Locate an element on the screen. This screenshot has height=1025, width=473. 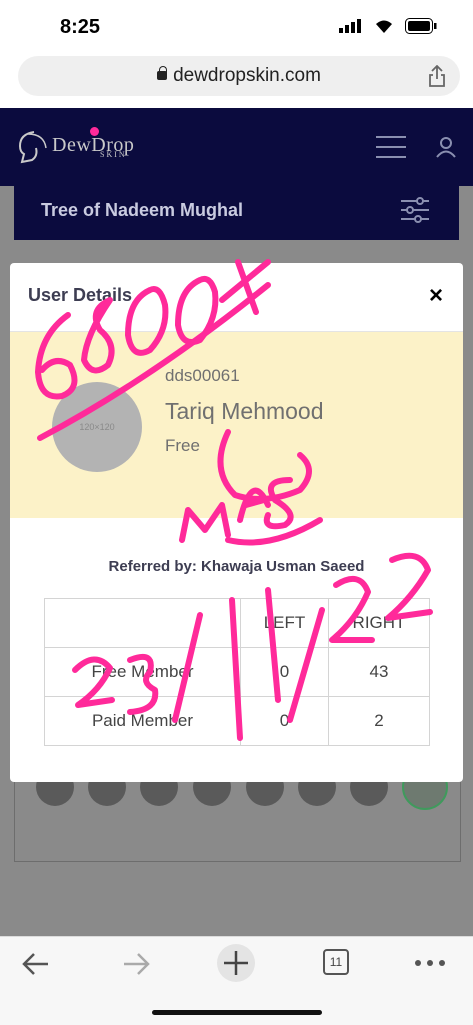
share-icon is located at coordinates (437, 76).